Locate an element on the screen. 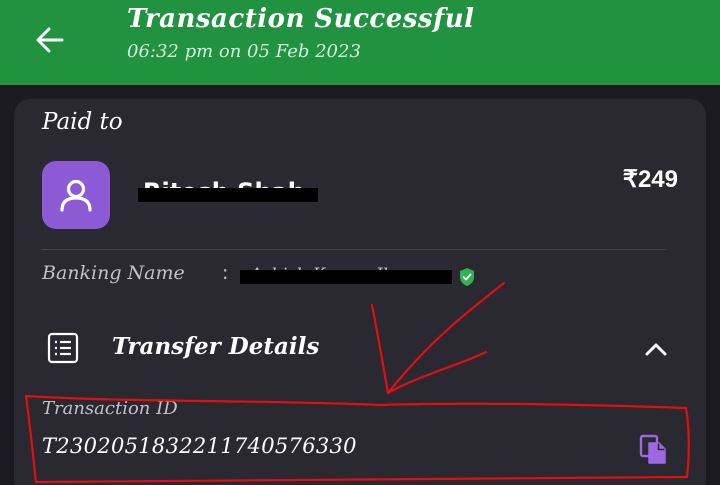 The width and height of the screenshot is (720, 485). transfer-details-toggle: Transfer Details is located at coordinates (360, 350).